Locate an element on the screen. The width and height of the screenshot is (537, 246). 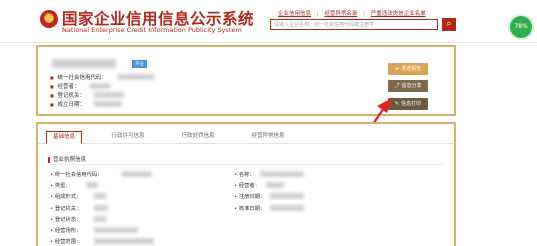
field-credit-code: 统一社会信用代码： is located at coordinates (76, 174).